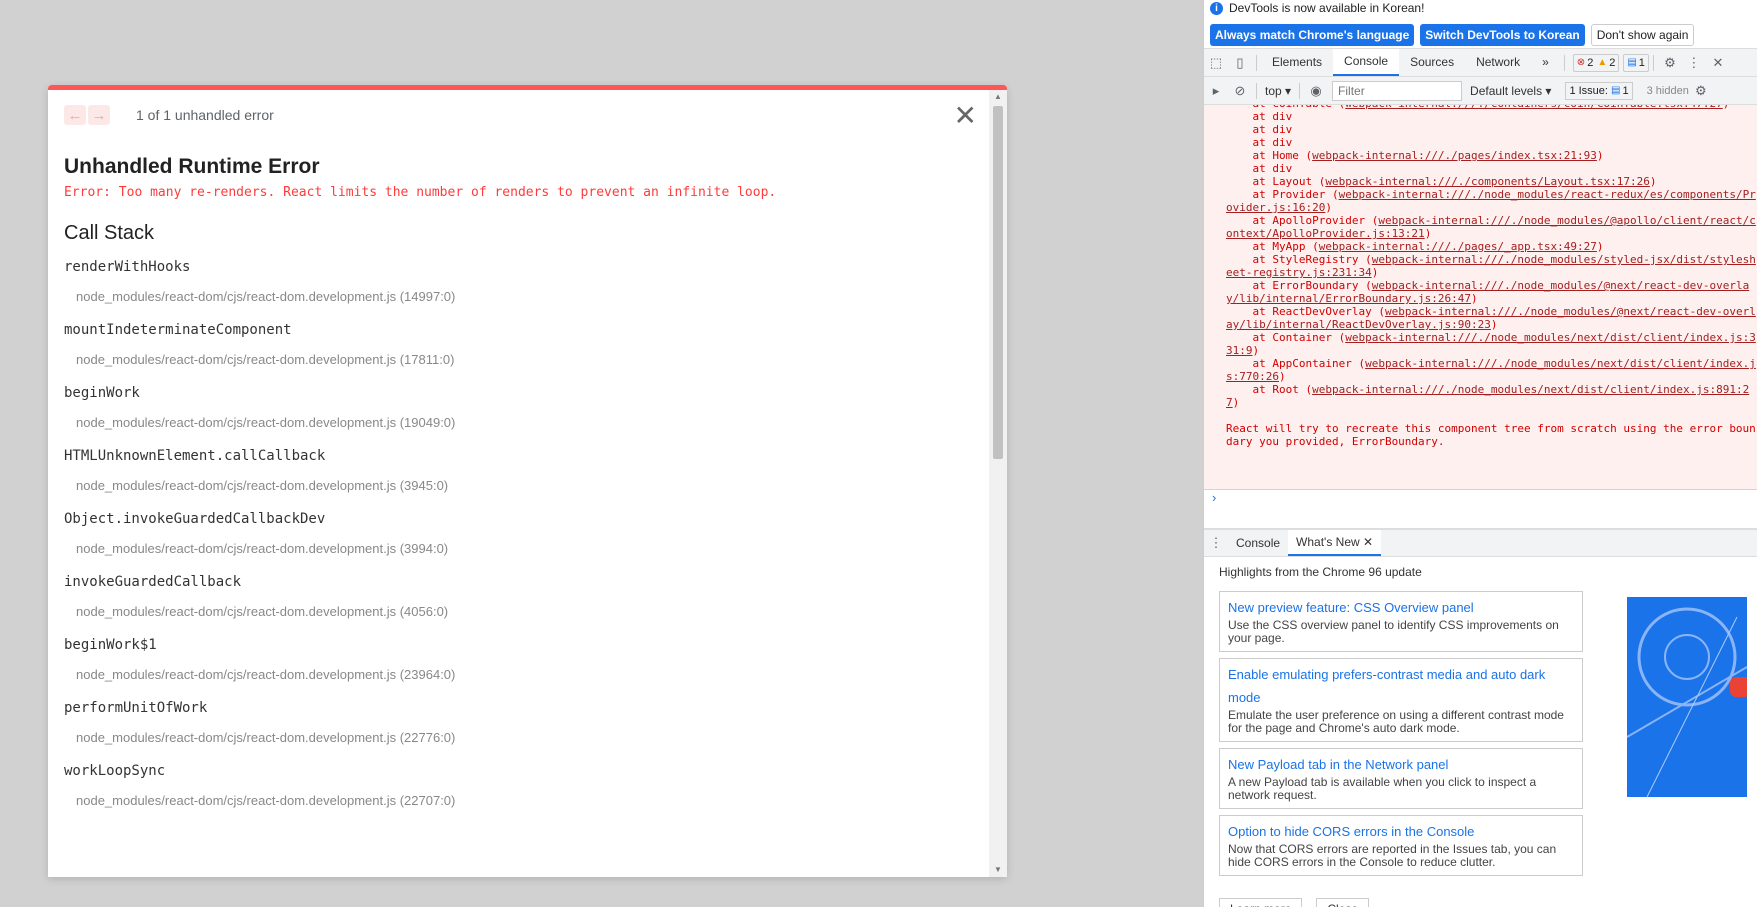 This screenshot has width=1757, height=907. I want to click on issues-button: 1 Issue: ▤ 1, so click(1599, 90).